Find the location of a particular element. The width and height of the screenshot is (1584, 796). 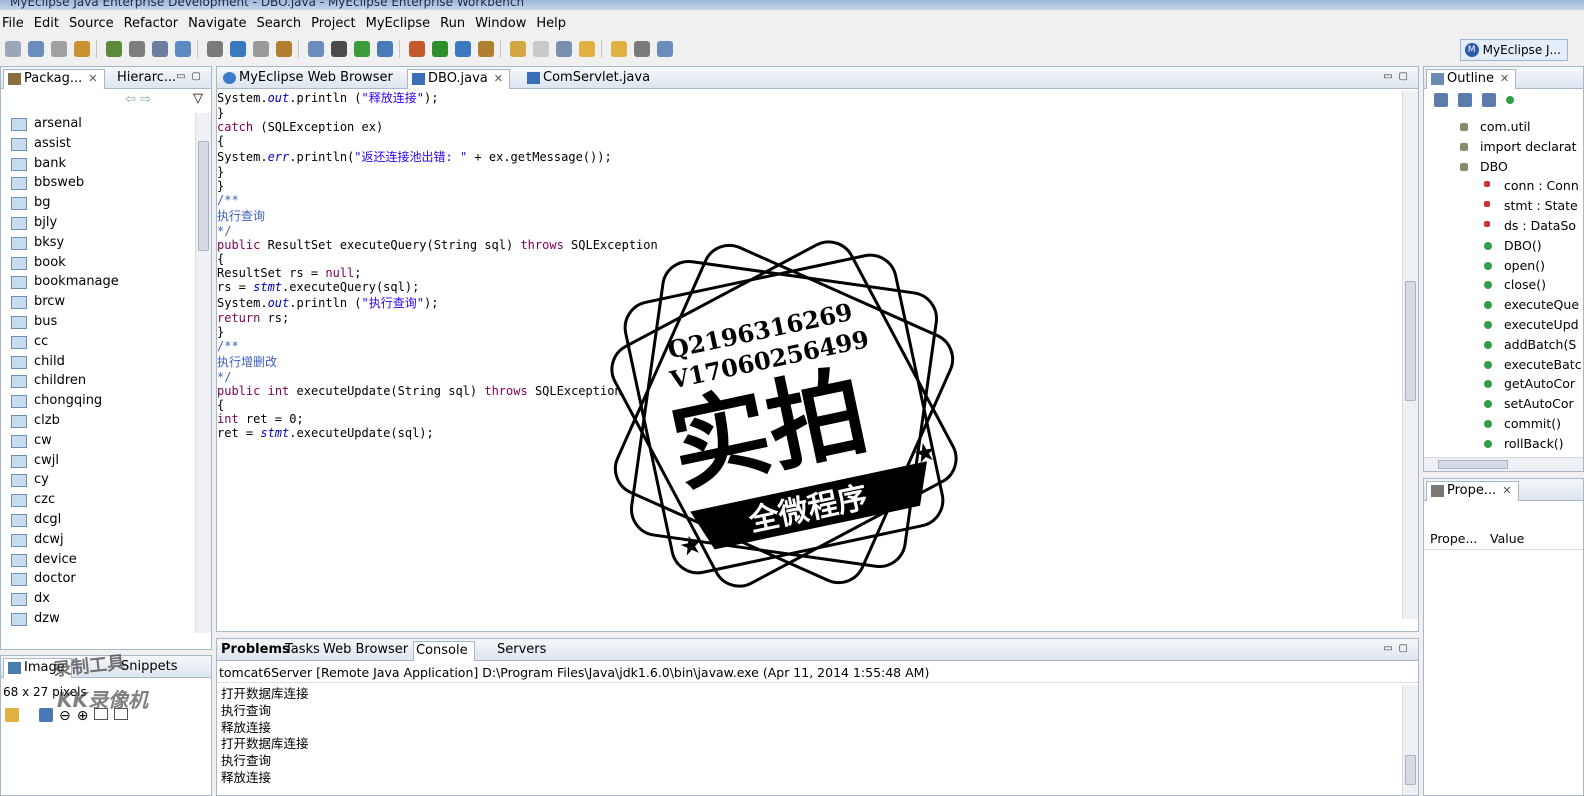

actual-size-icon is located at coordinates (101, 714).